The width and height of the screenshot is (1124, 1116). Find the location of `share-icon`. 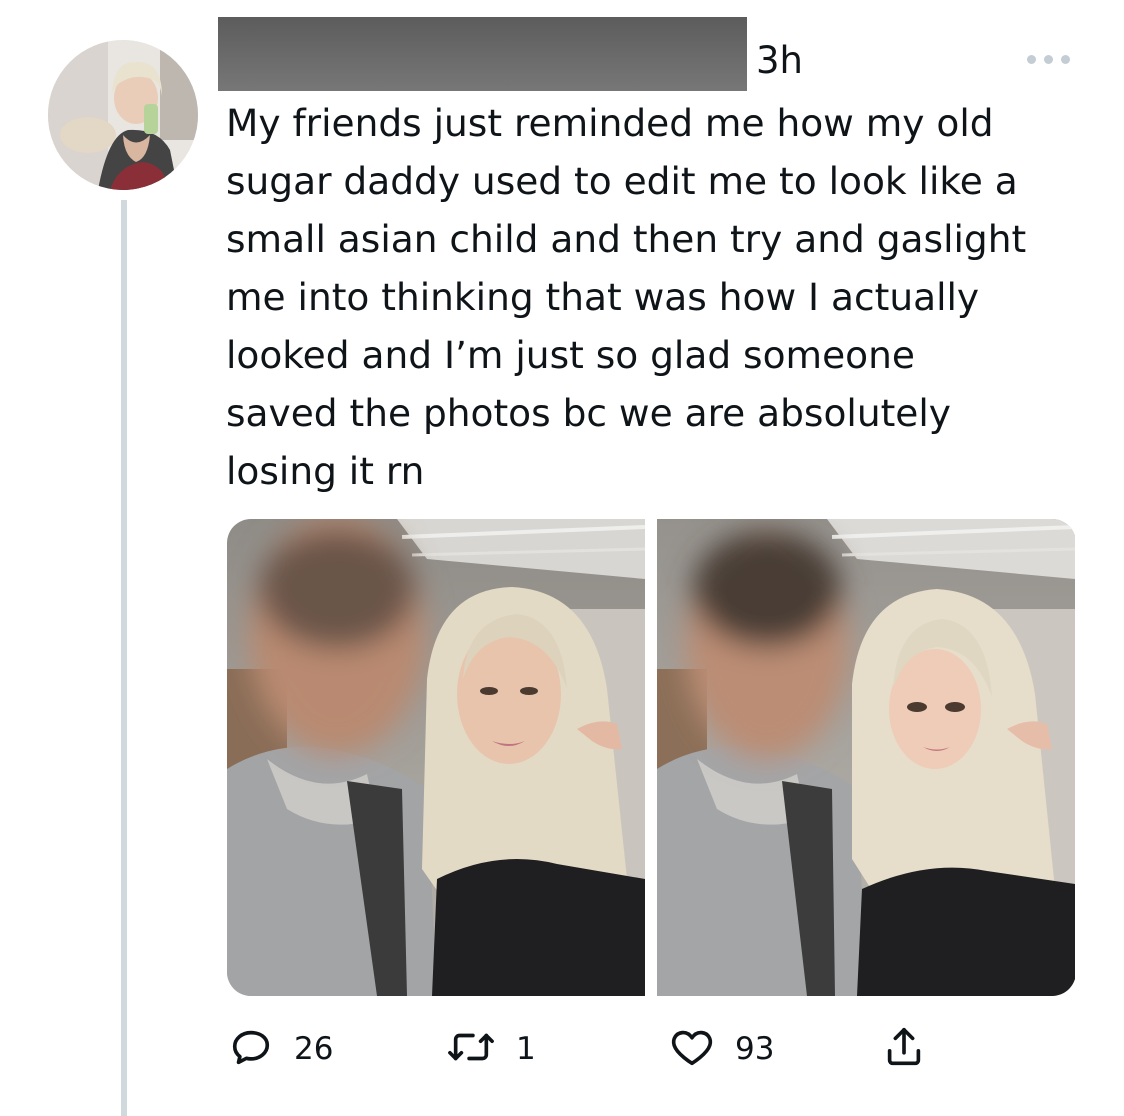

share-icon is located at coordinates (904, 1049).